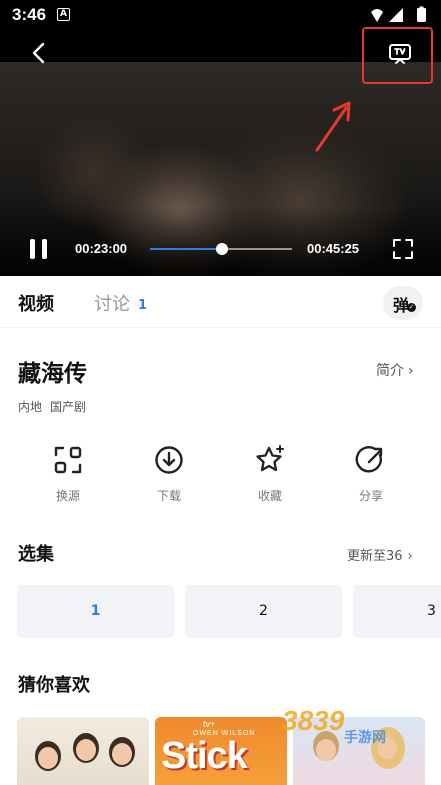  Describe the element at coordinates (143, 305) in the screenshot. I see `discussion-count-badge: 1` at that location.